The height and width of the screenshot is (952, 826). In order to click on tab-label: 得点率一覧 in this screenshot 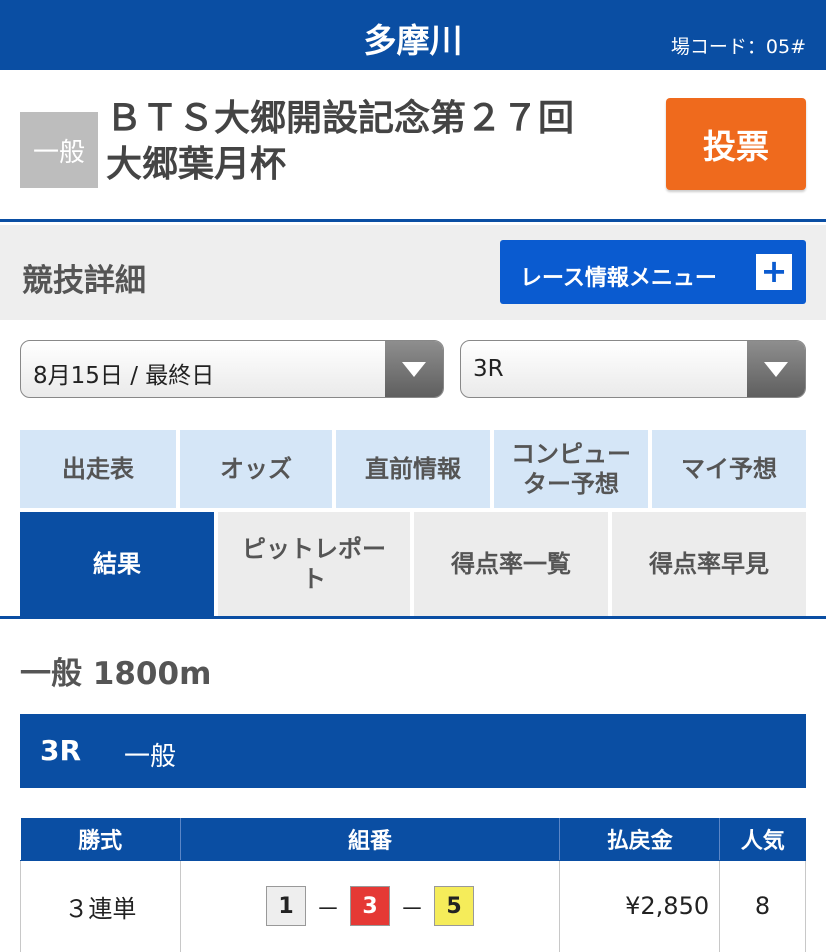, I will do `click(511, 564)`.